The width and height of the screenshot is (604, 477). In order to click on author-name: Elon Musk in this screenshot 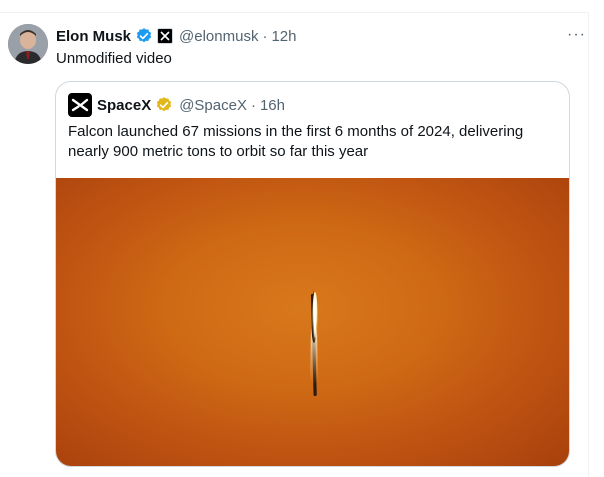, I will do `click(93, 36)`.